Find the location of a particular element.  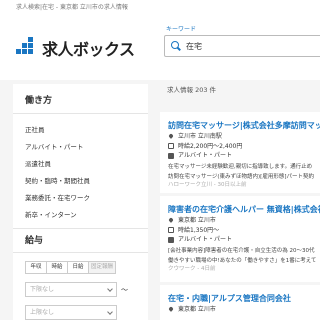

tab-hourly: 時給 is located at coordinates (57, 267).